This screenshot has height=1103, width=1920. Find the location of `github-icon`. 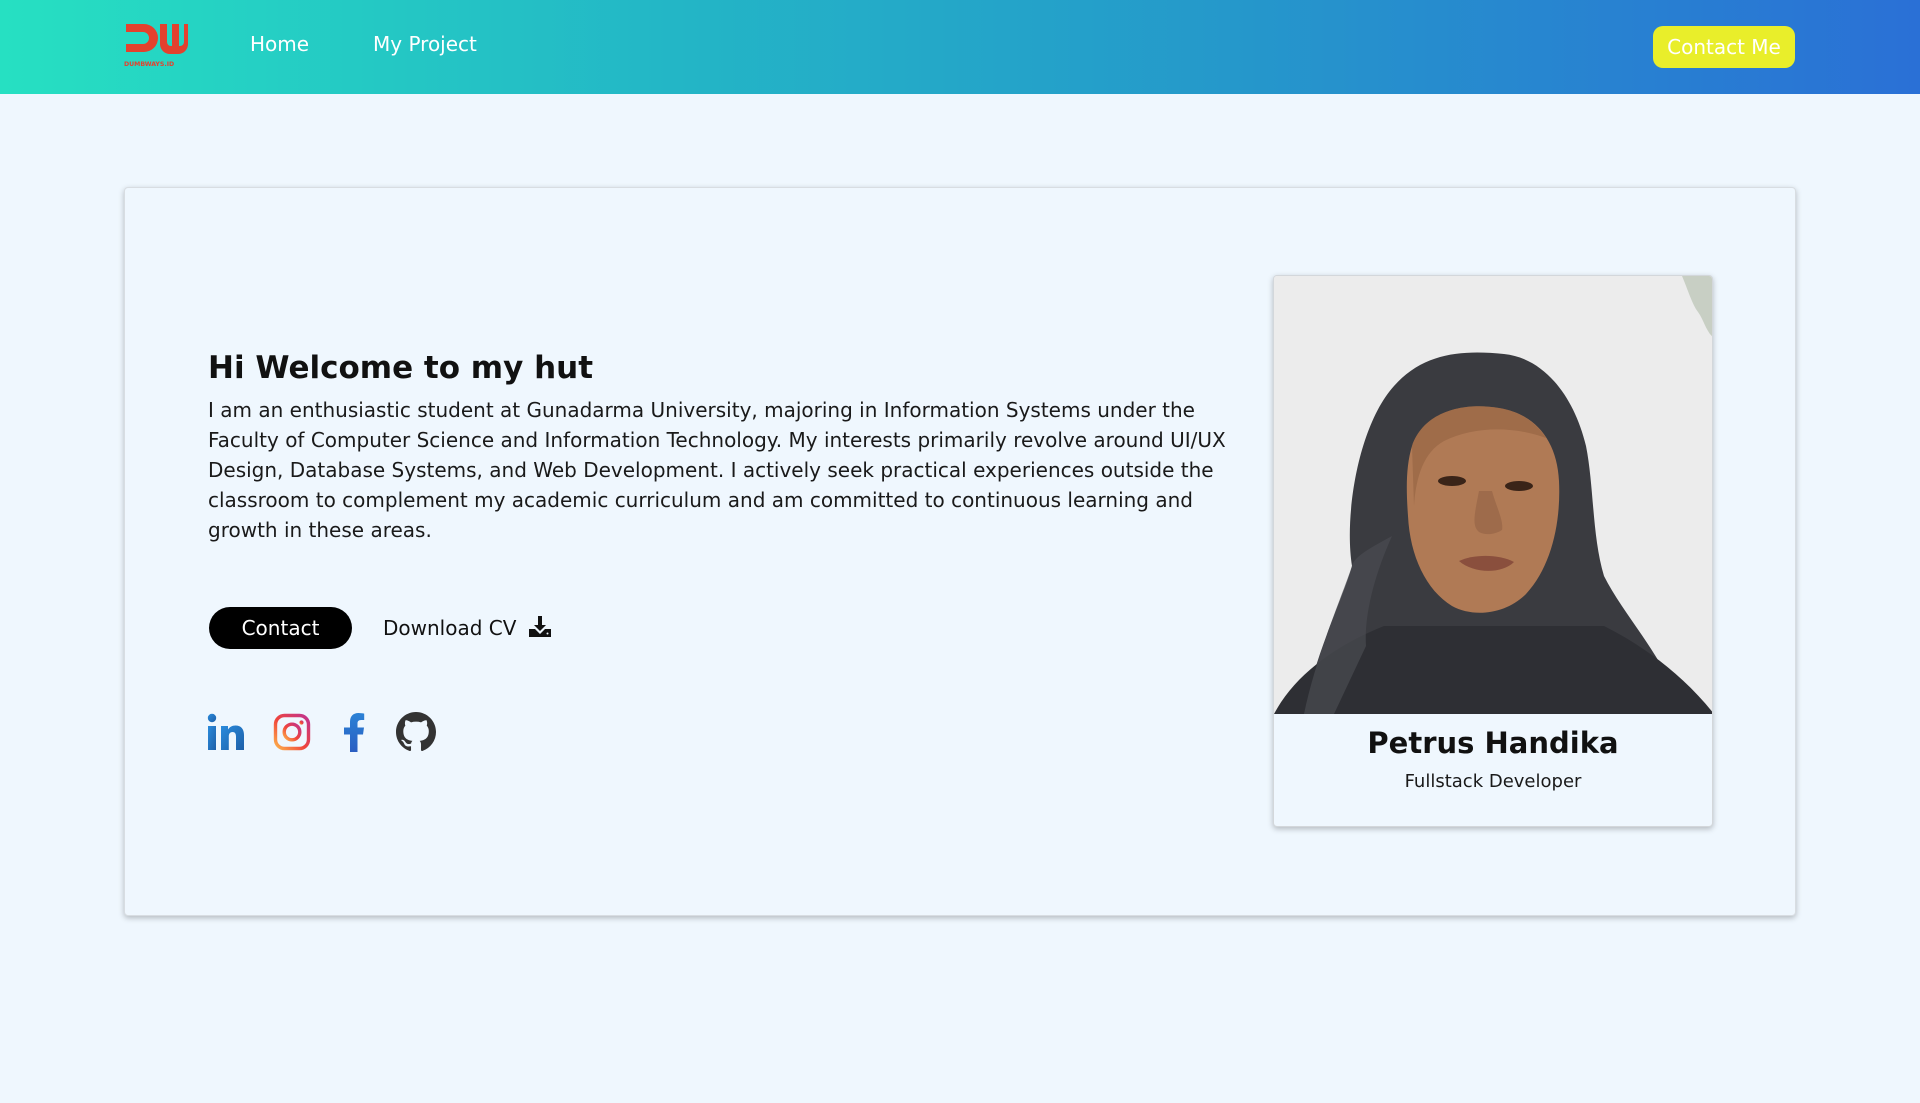

github-icon is located at coordinates (416, 732).